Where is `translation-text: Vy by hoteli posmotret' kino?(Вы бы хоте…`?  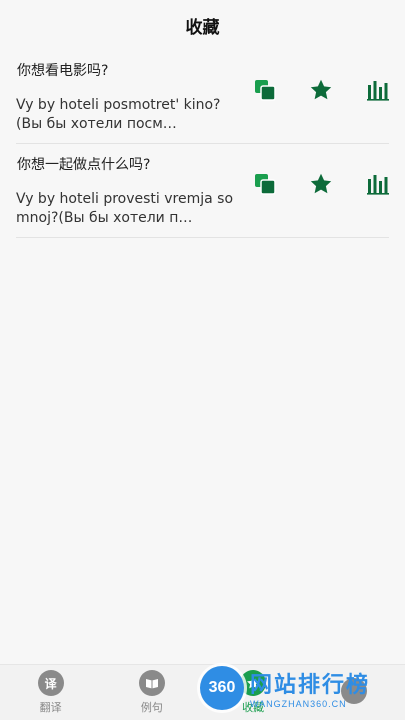
translation-text: Vy by hoteli posmotret' kino?(Вы бы хоте… is located at coordinates (118, 114).